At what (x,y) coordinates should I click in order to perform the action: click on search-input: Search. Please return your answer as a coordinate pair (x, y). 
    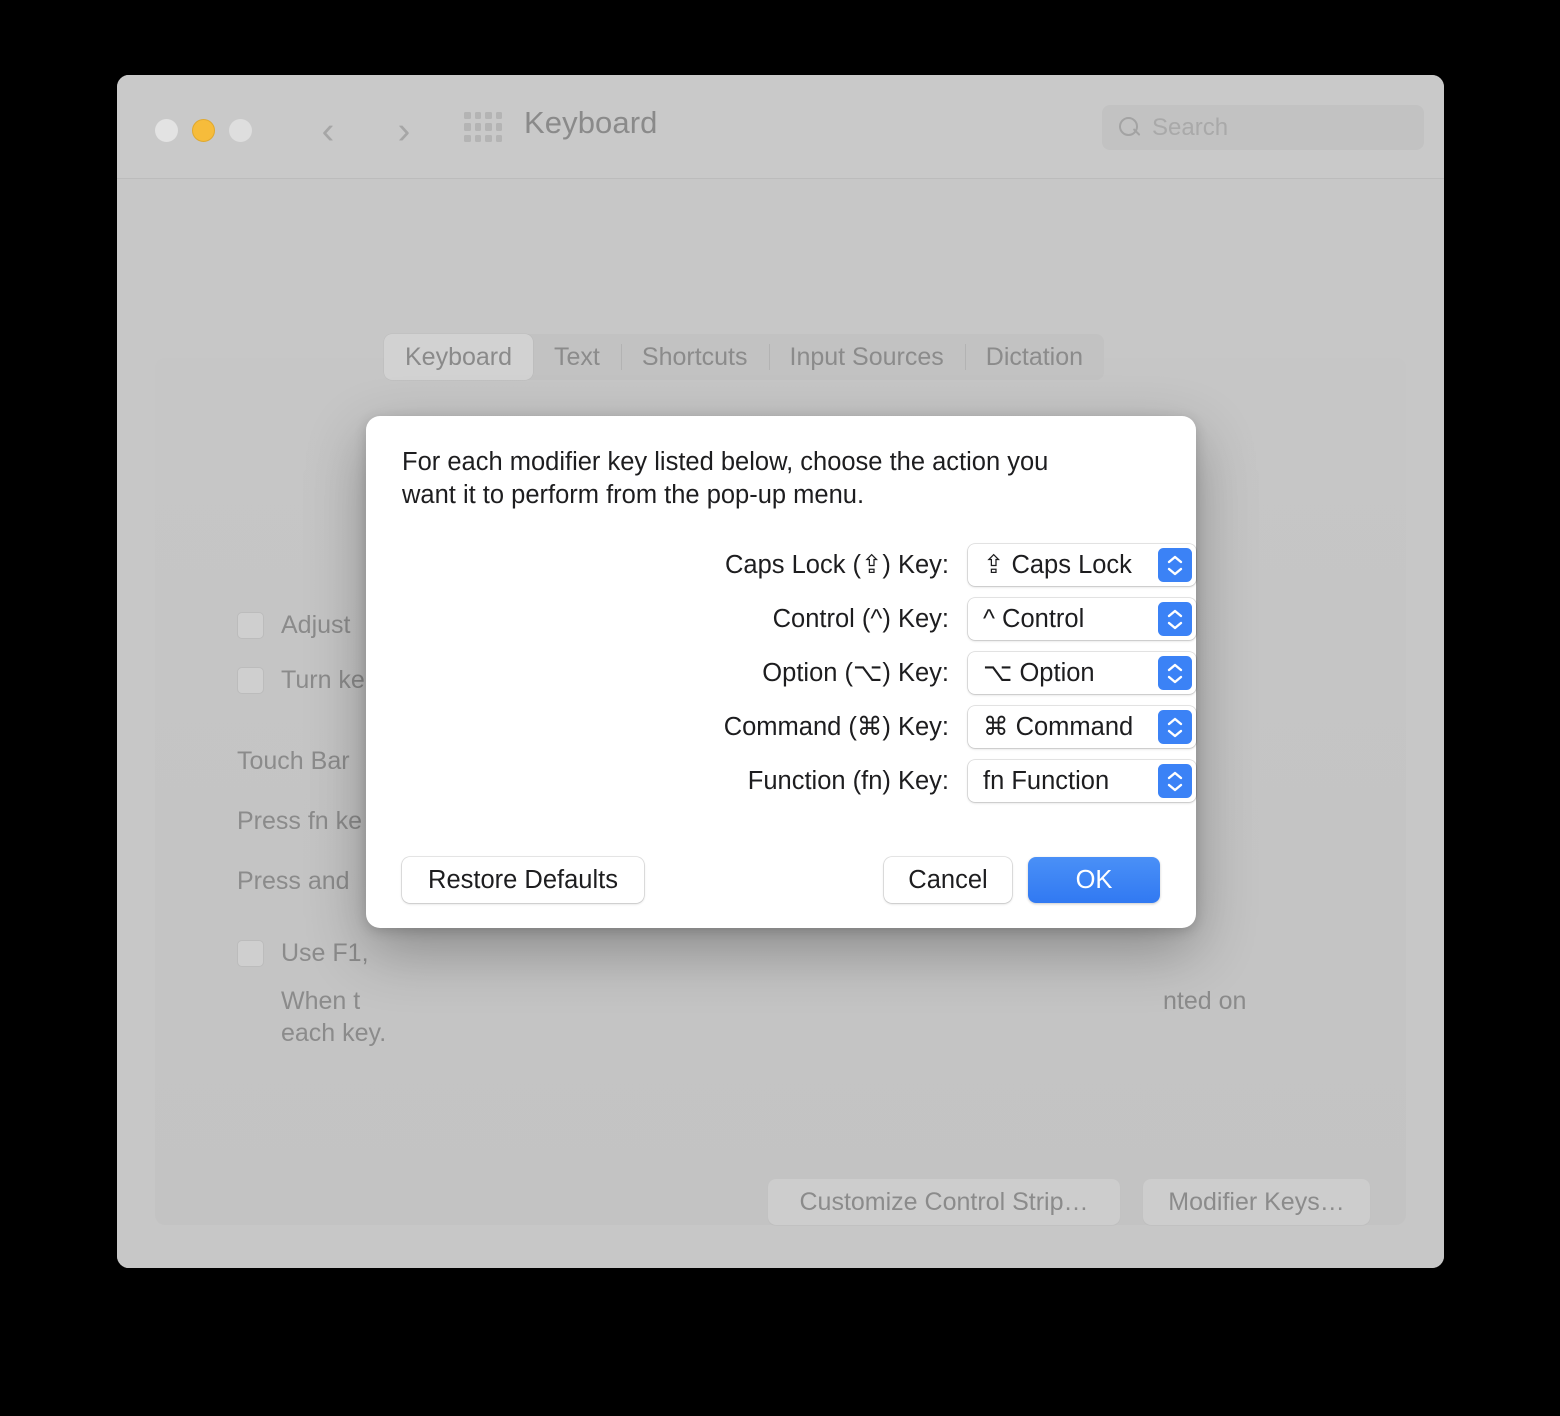
    Looking at the image, I should click on (1263, 127).